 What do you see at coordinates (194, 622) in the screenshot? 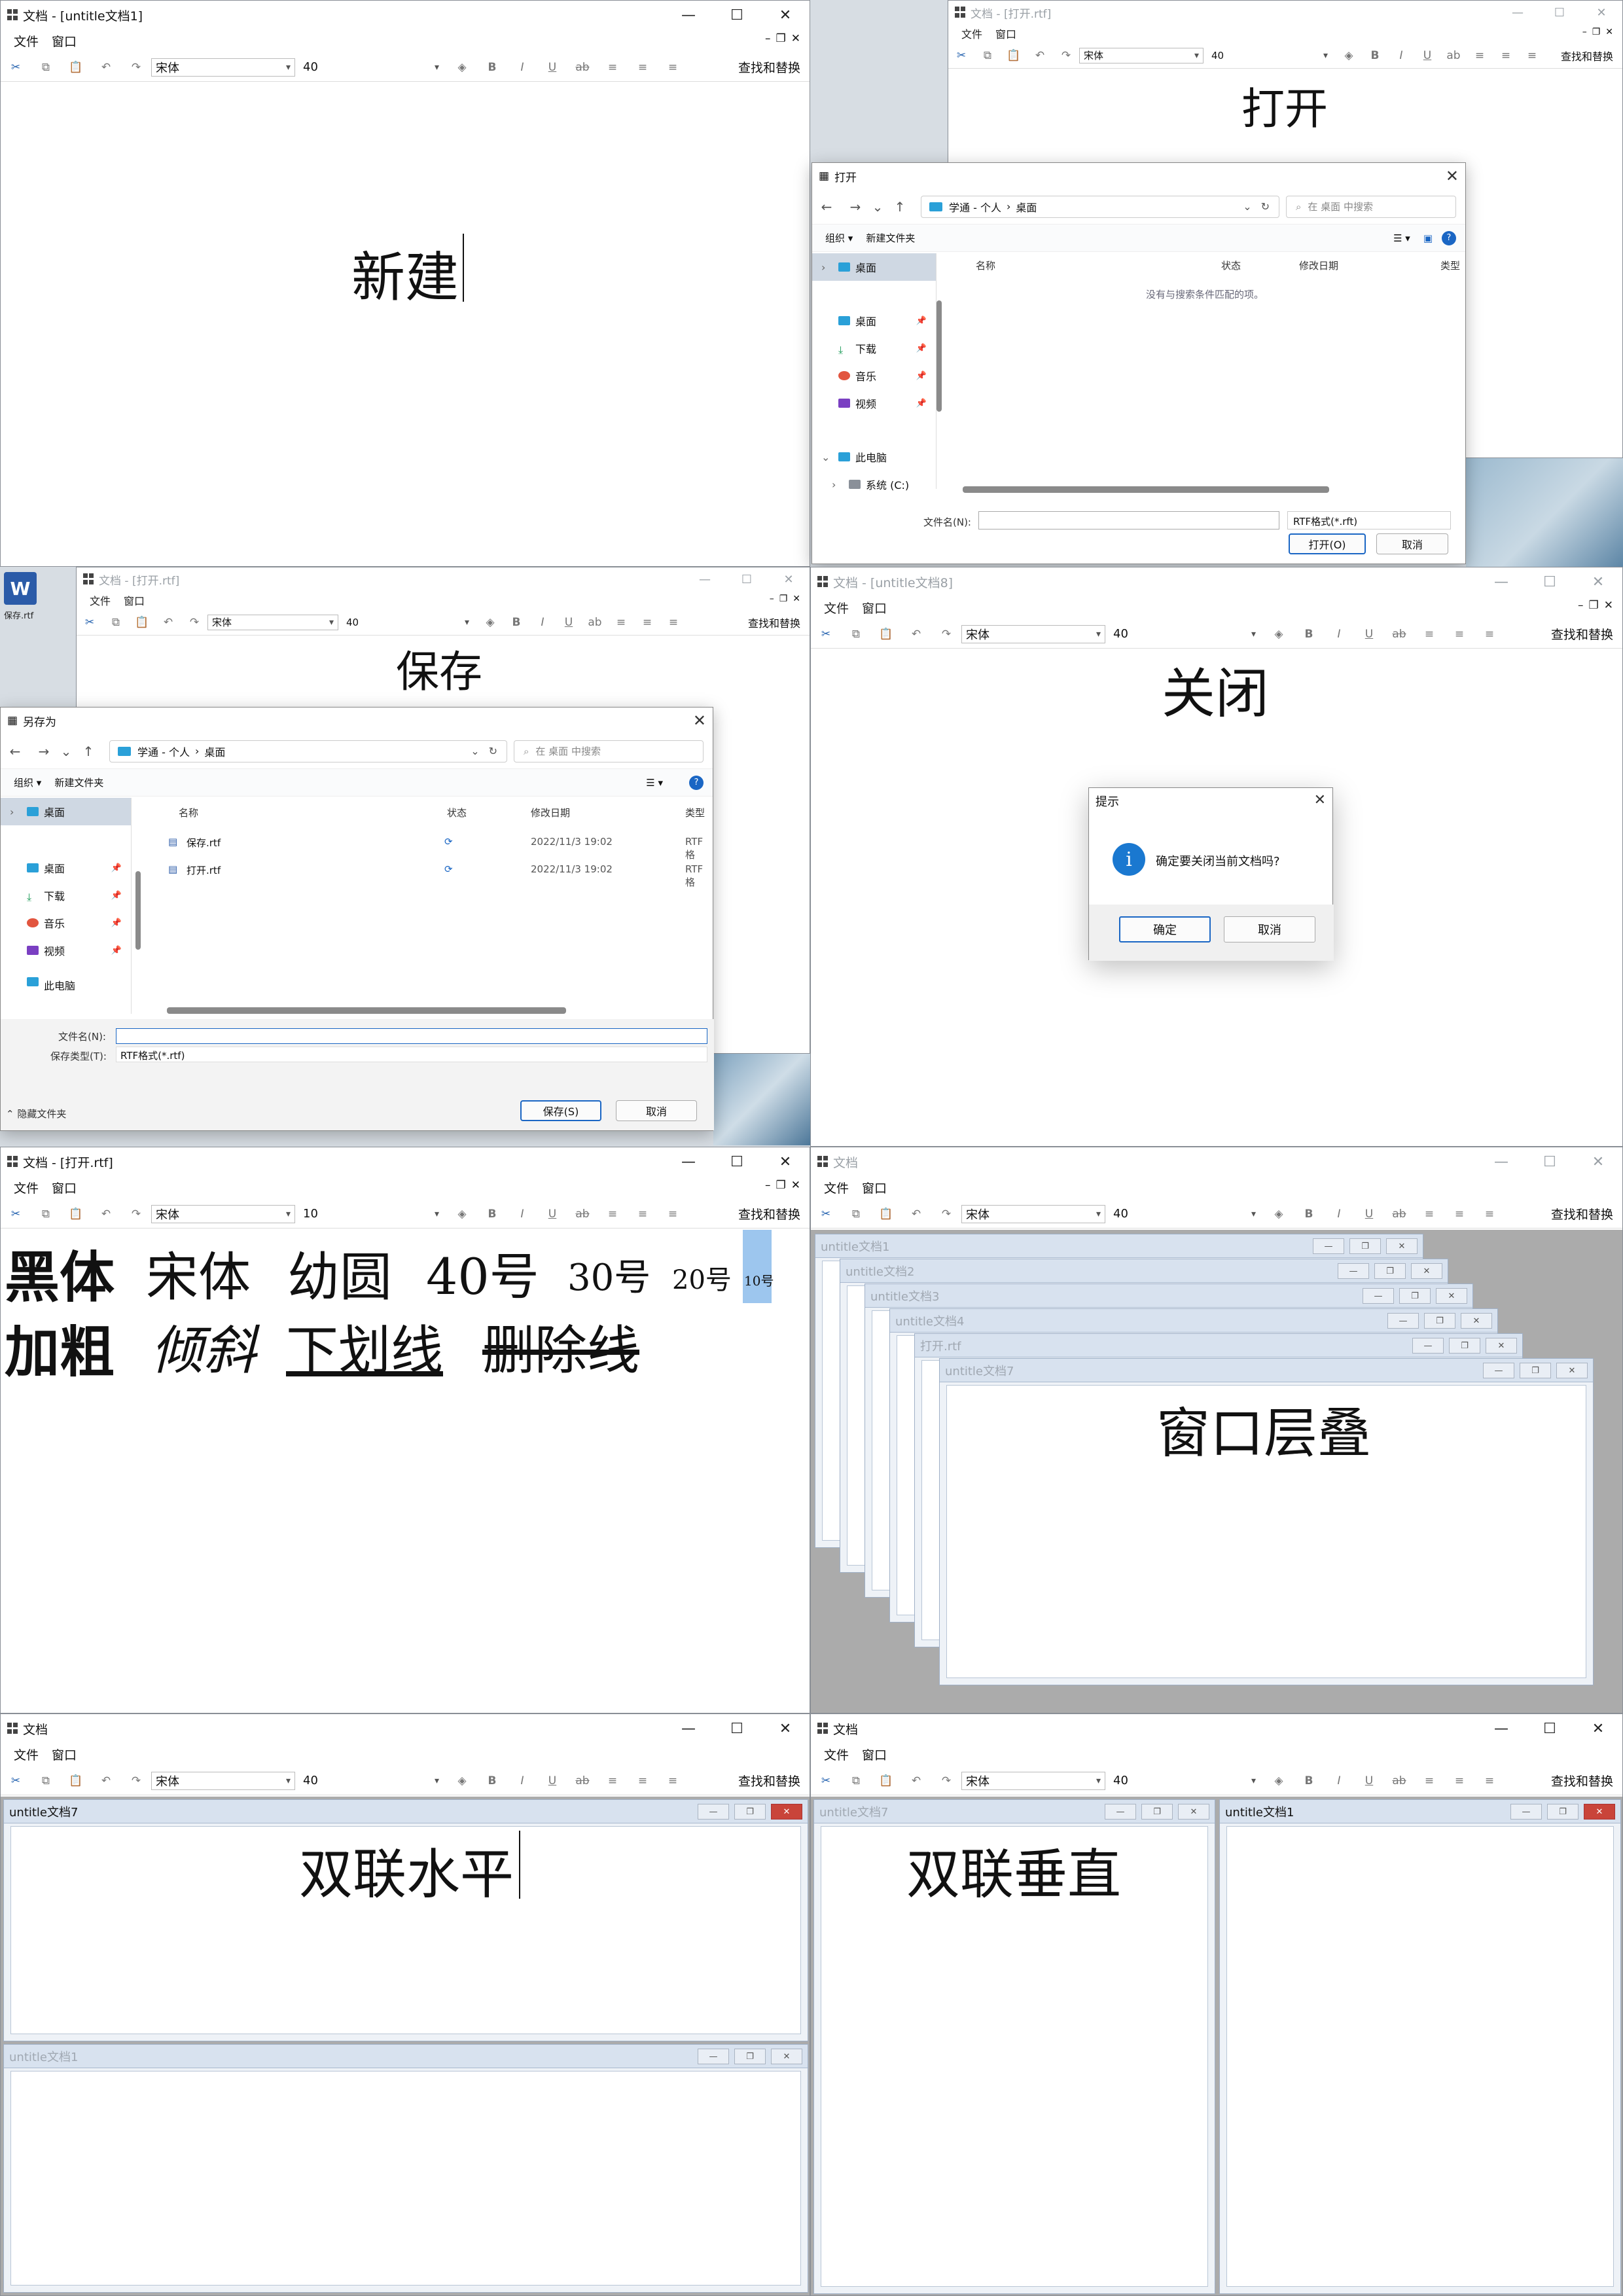
I see `redo-icon: ↷` at bounding box center [194, 622].